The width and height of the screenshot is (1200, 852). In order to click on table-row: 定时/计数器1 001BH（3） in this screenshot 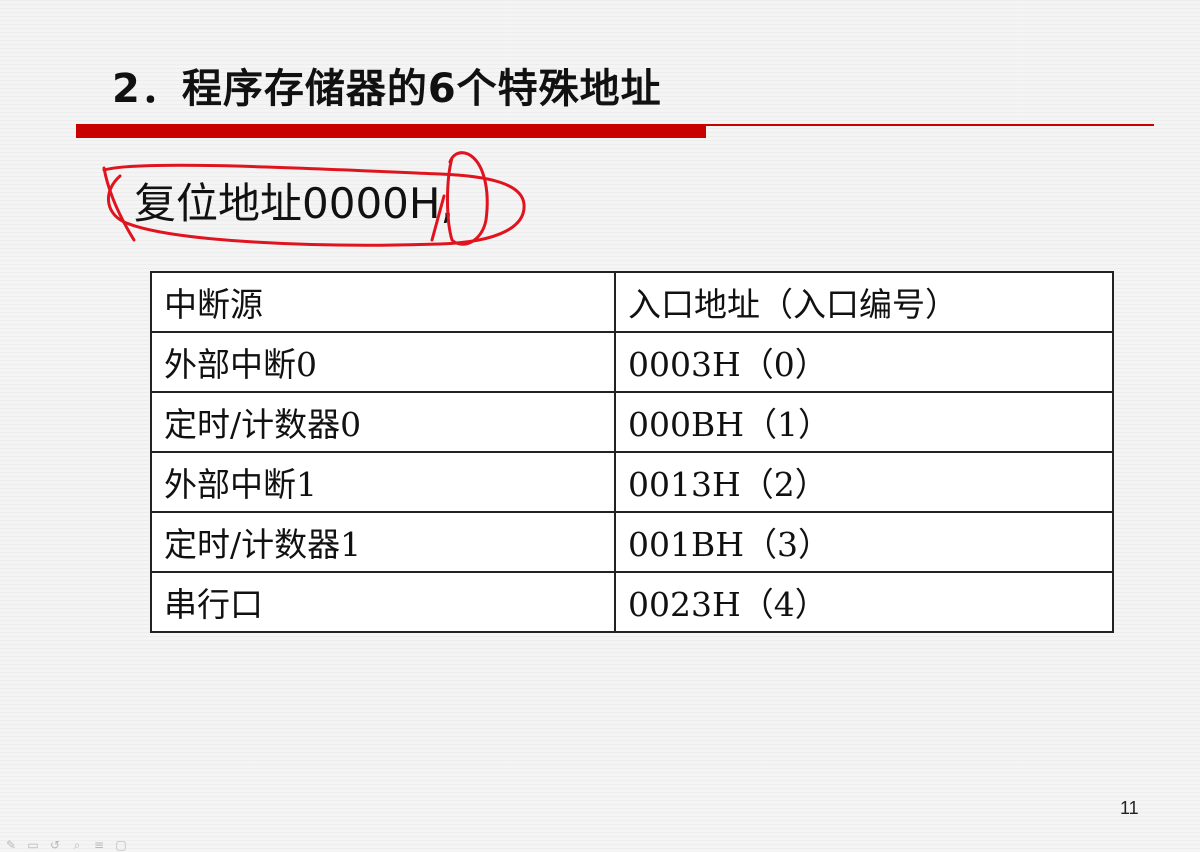, I will do `click(632, 542)`.